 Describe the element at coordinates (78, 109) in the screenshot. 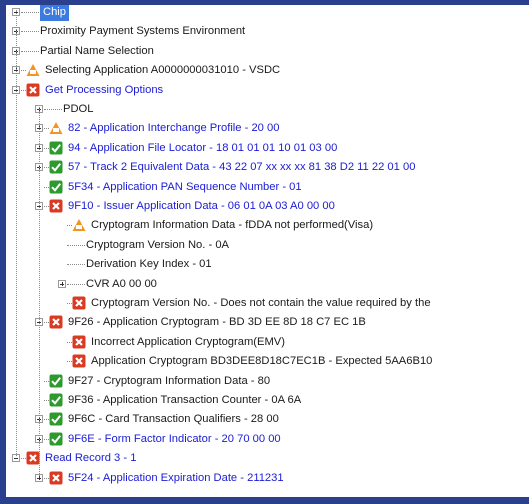

I see `tree-node-label: PDOL` at that location.